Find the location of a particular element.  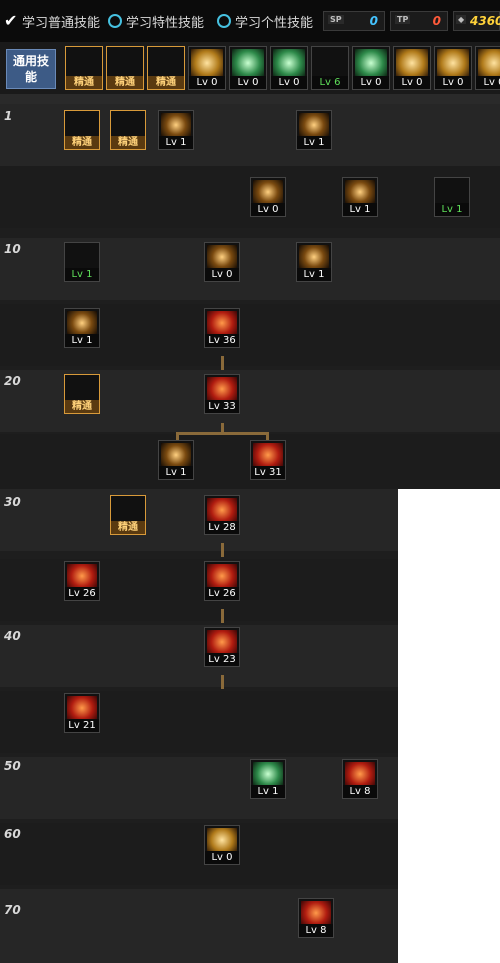

skill-slot: Lv 23 is located at coordinates (222, 647).